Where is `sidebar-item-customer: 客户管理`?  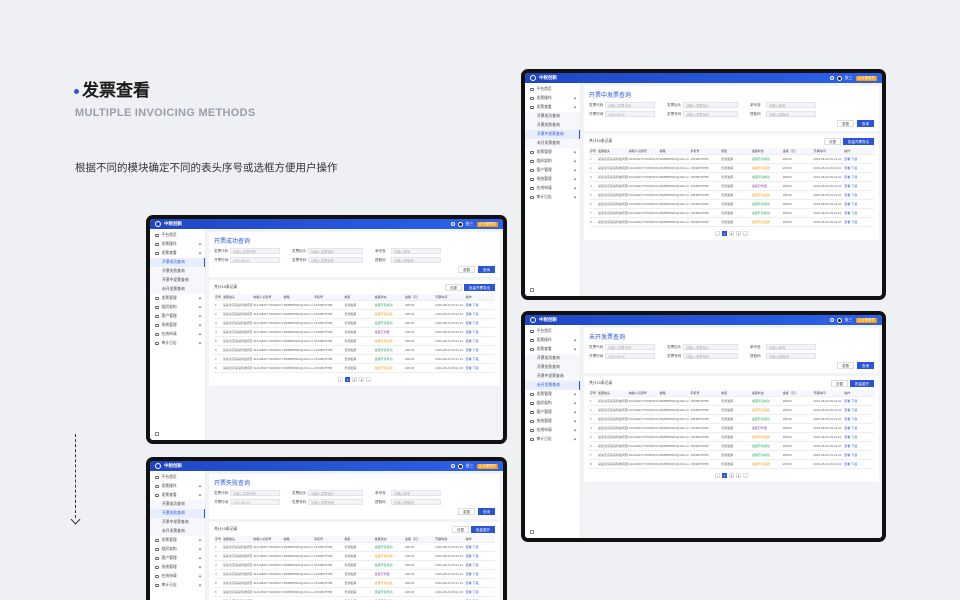
sidebar-item-customer: 客户管理 is located at coordinates (552, 170).